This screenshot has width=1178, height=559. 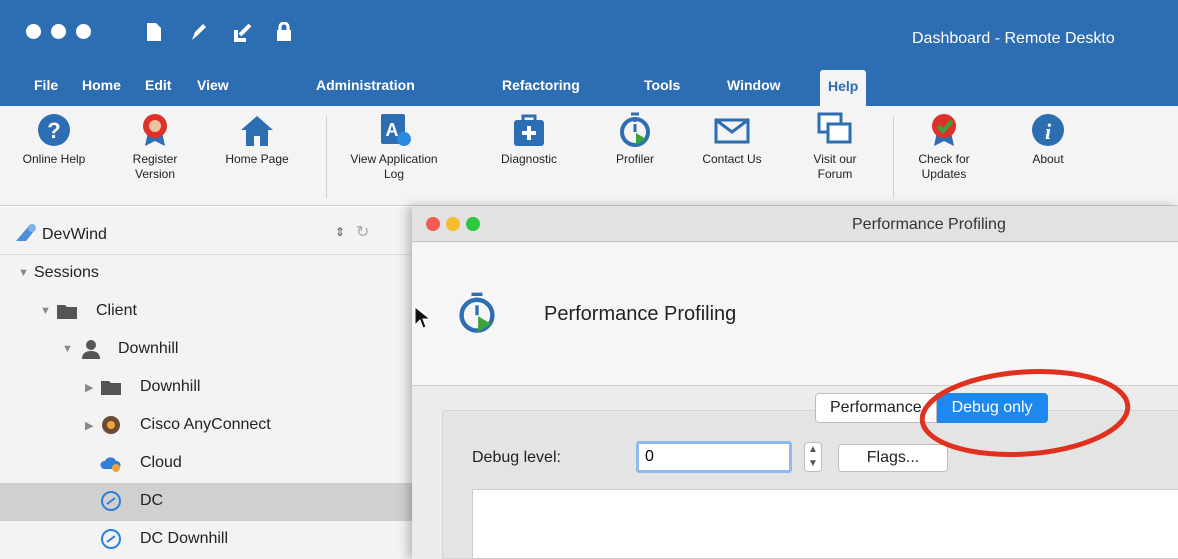 What do you see at coordinates (206, 231) in the screenshot?
I see `datasource-selector: DevWind ⇕ ↻` at bounding box center [206, 231].